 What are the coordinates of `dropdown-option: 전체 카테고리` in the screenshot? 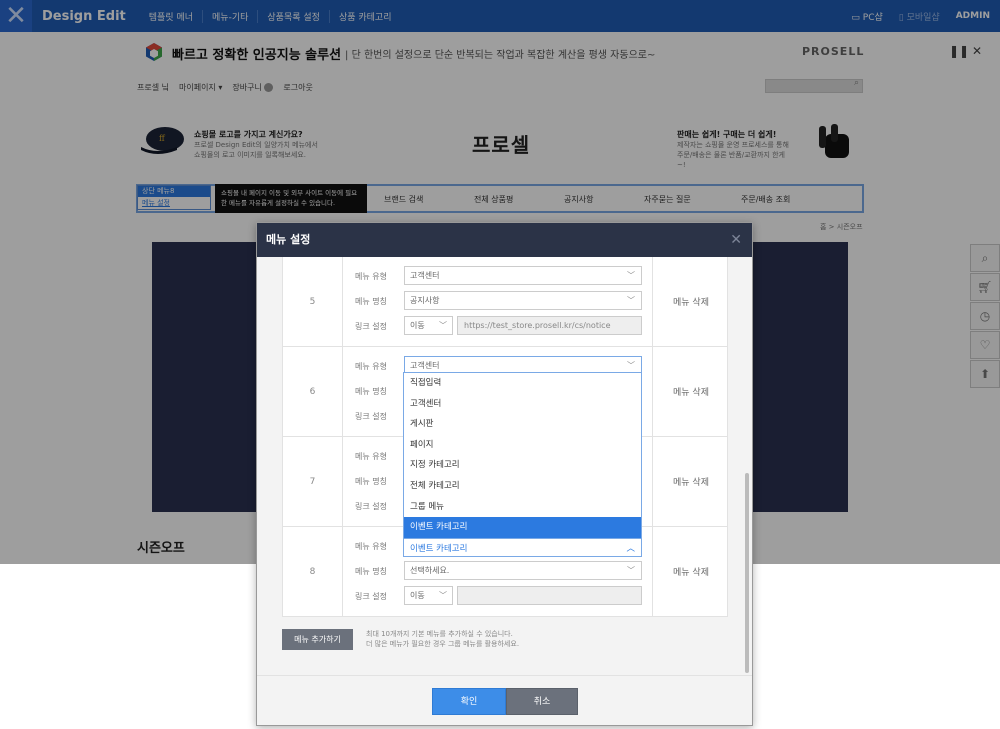 It's located at (522, 486).